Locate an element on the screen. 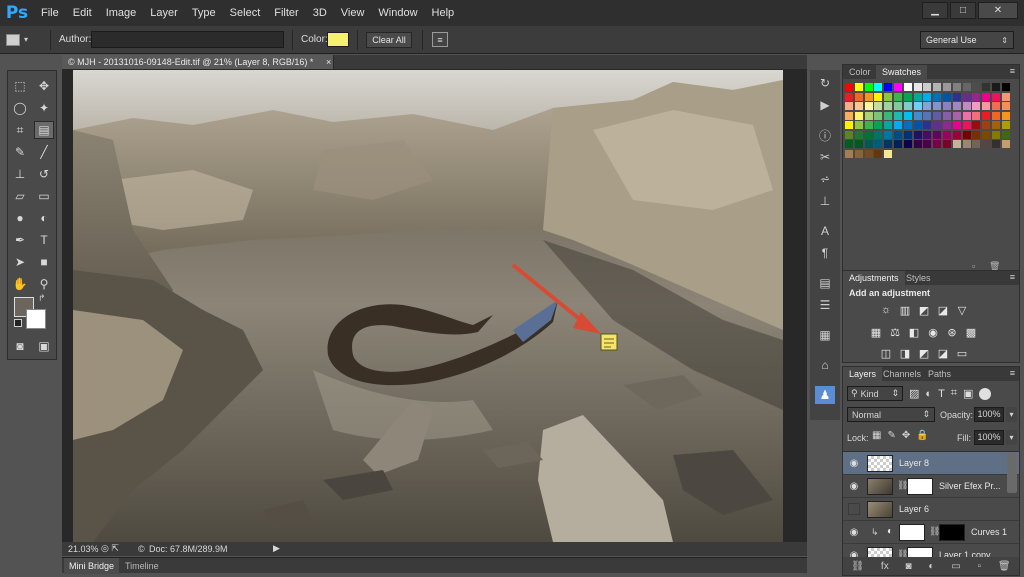  menu-edit: Edit is located at coordinates (82, 13).